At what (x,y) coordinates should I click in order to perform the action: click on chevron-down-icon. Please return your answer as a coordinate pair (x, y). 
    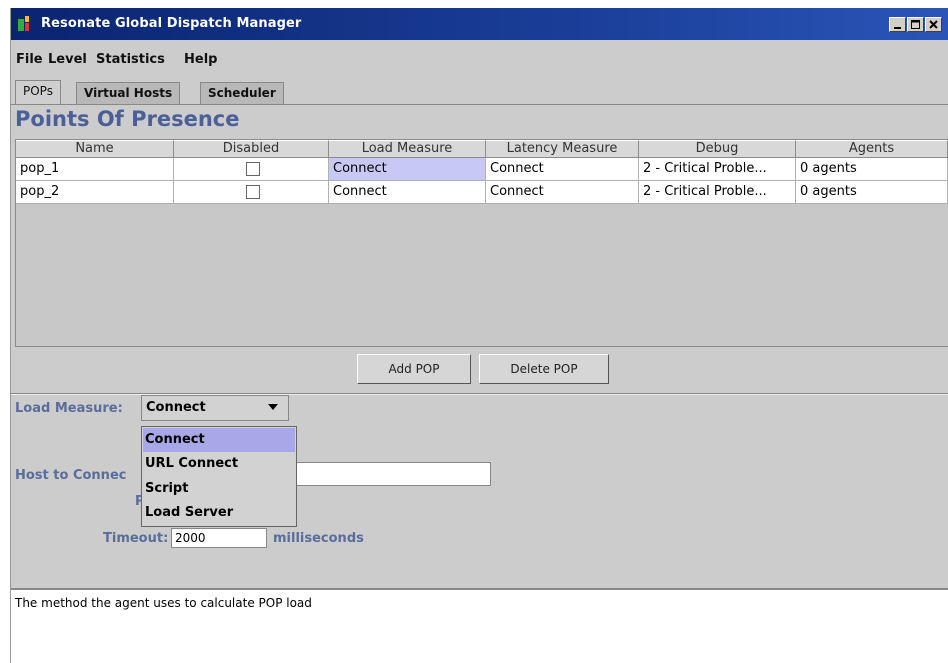
    Looking at the image, I should click on (273, 407).